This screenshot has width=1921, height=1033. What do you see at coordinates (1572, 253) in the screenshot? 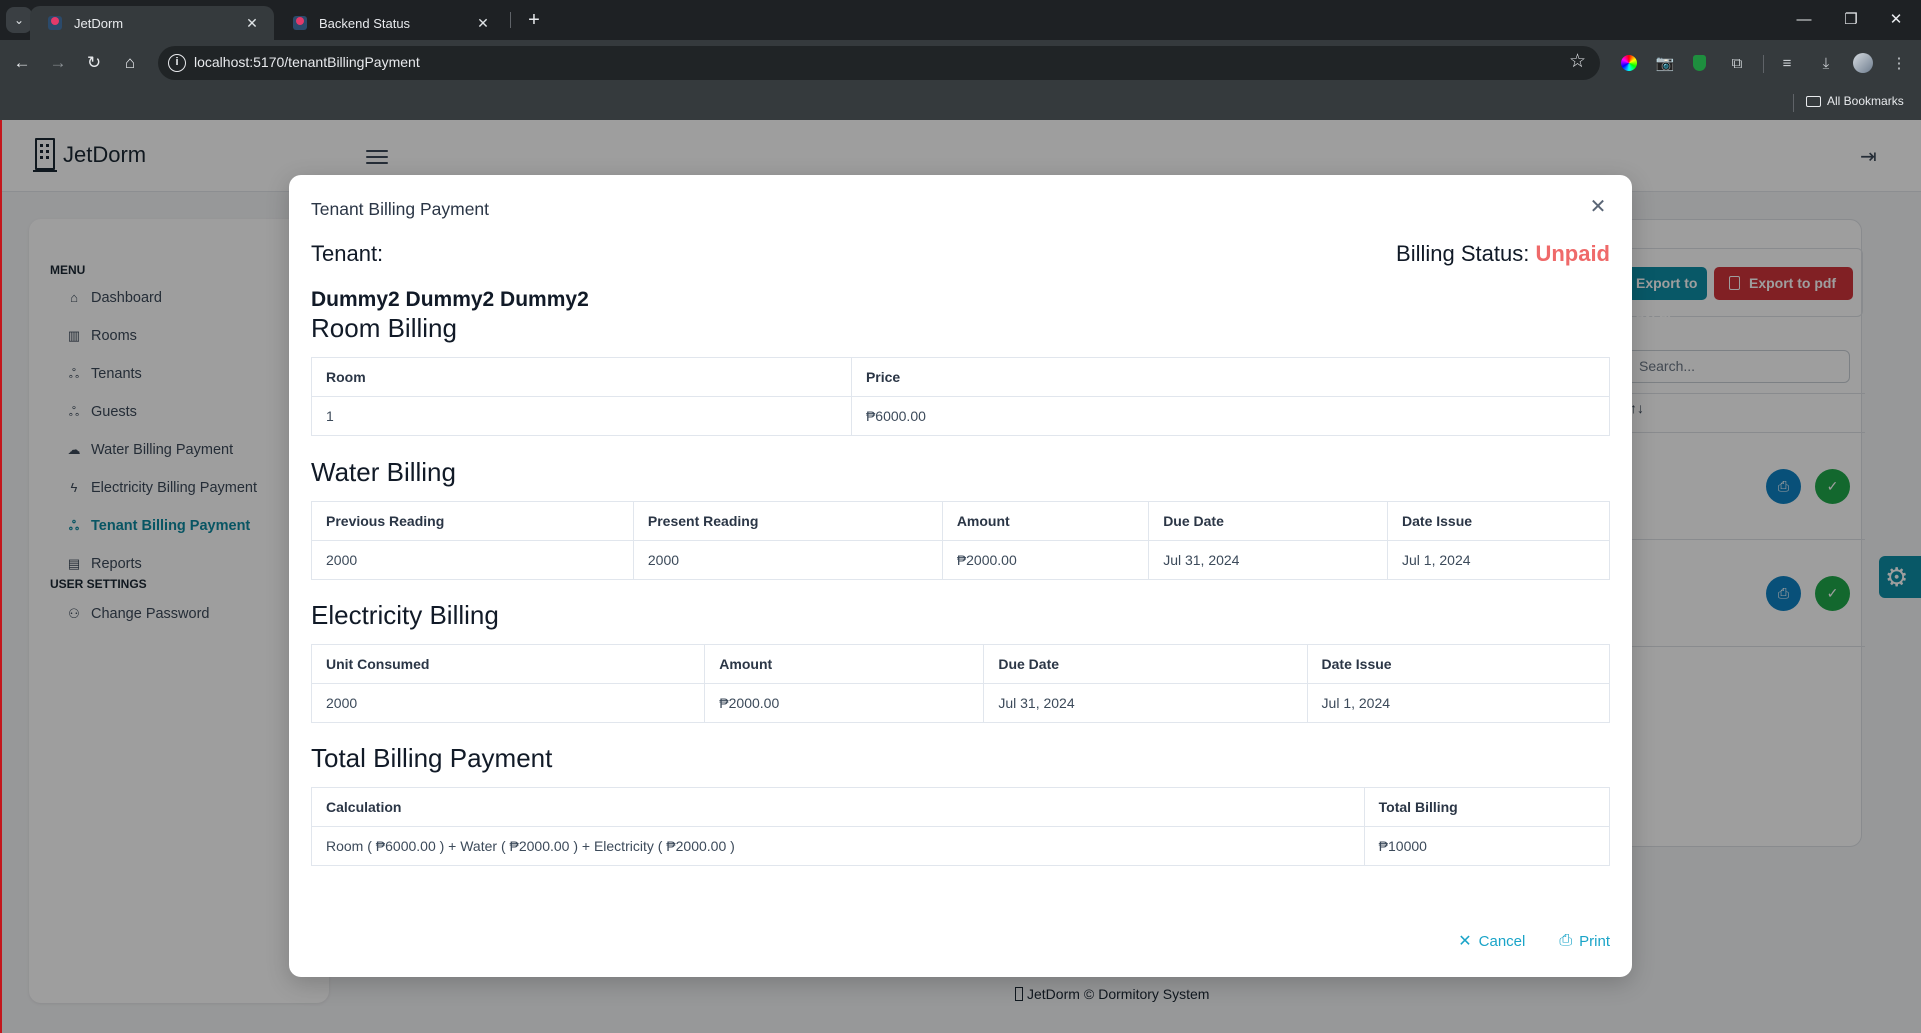
I see `billing-status-value: Unpaid` at bounding box center [1572, 253].